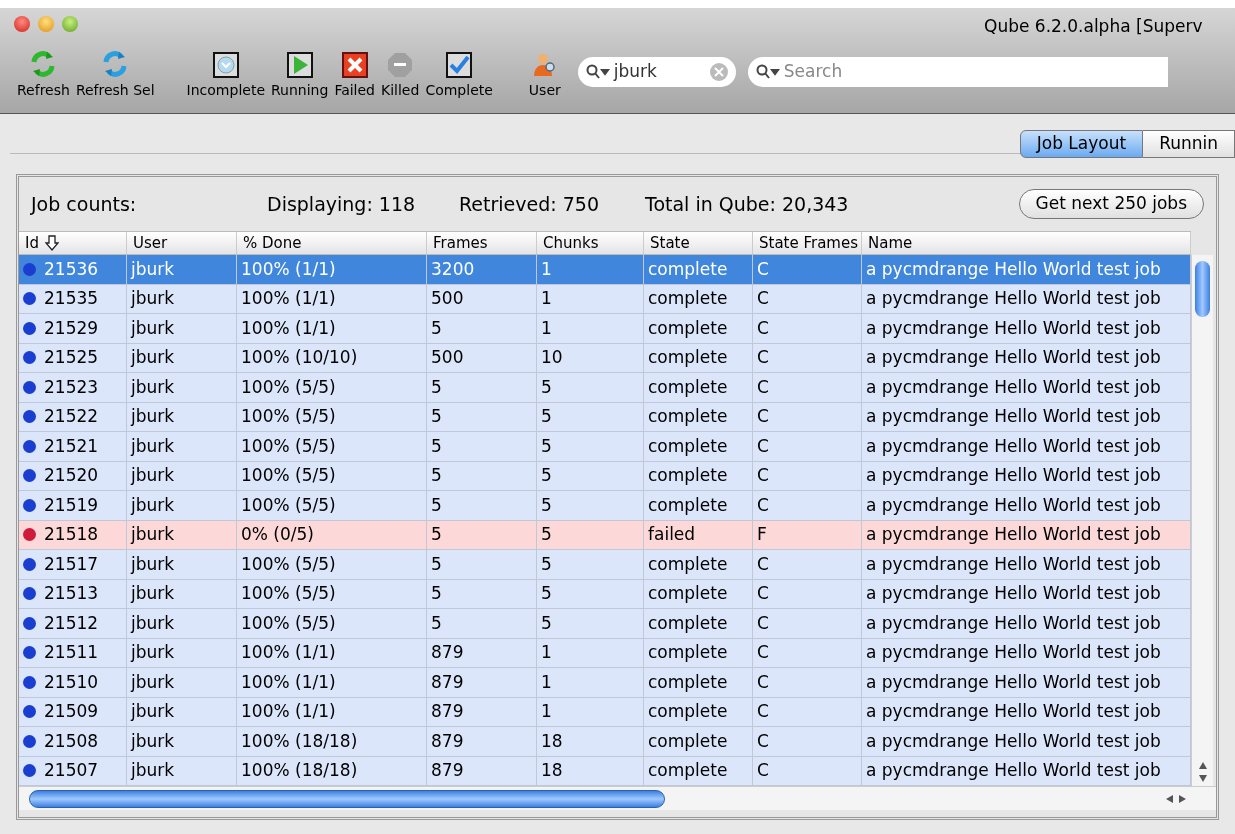 The image size is (1235, 834). Describe the element at coordinates (544, 76) in the screenshot. I see `toolbar-button: User` at that location.